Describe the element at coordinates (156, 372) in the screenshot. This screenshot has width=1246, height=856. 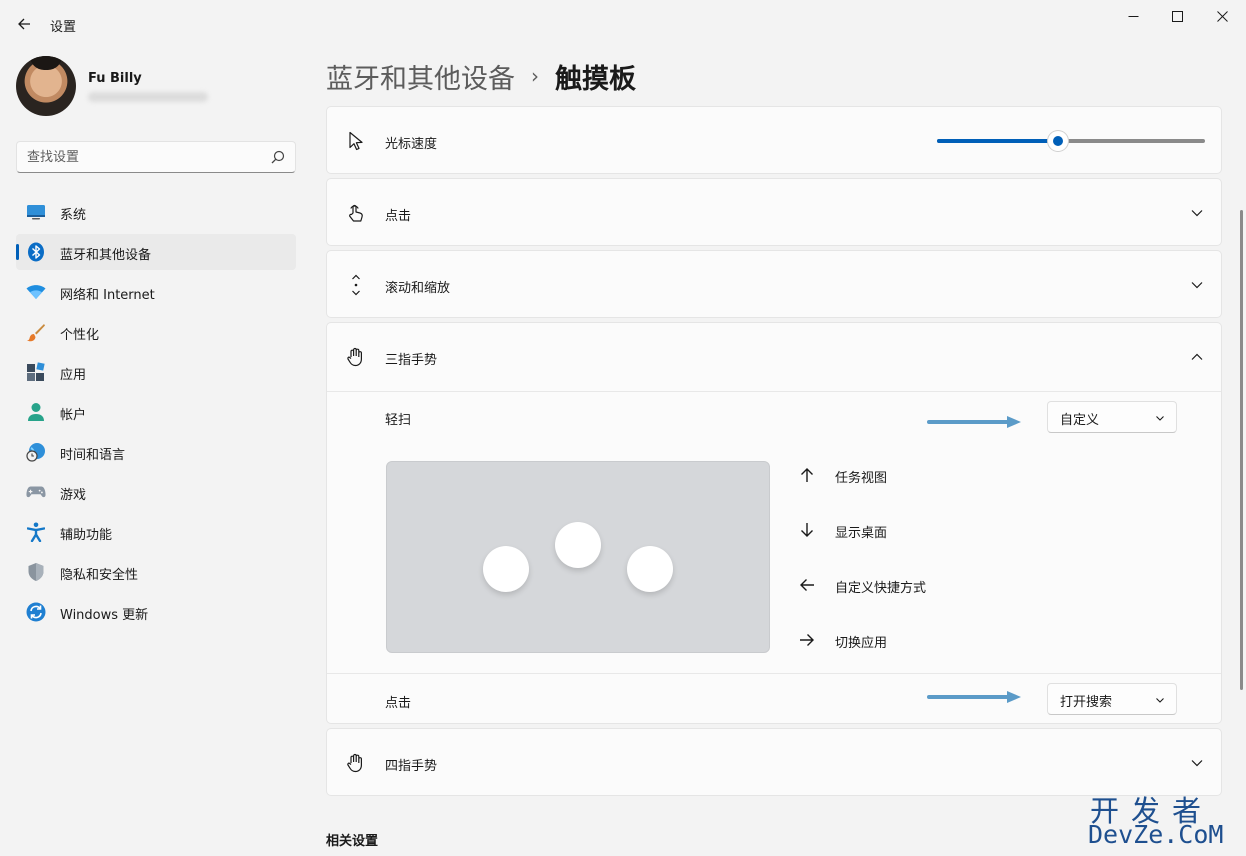
I see `sidebar-item-apps: 应用` at that location.